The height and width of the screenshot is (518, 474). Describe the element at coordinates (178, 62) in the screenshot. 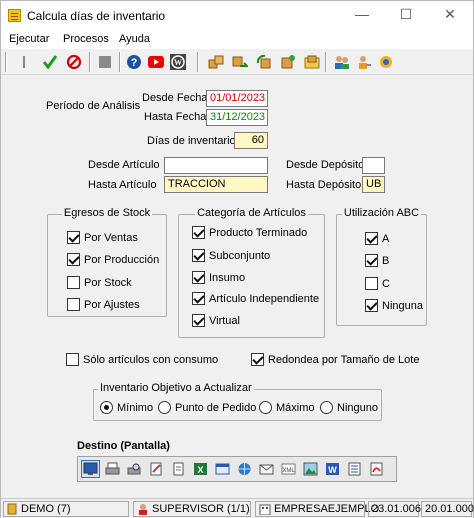

I see `wordpress-icon: W` at that location.